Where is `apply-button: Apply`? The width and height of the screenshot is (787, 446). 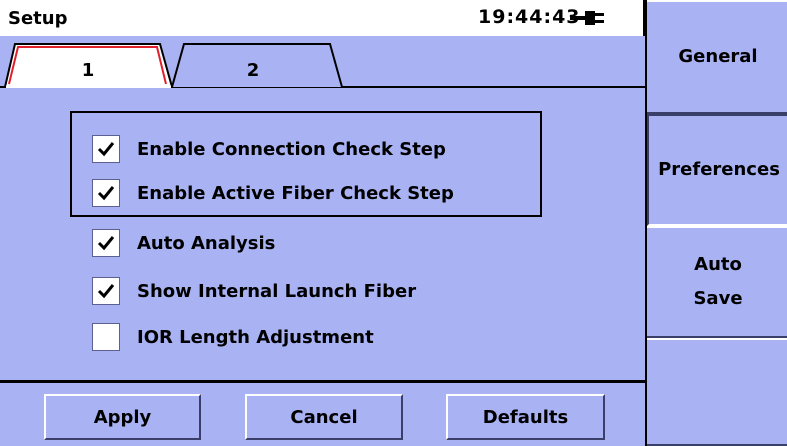 apply-button: Apply is located at coordinates (122, 417).